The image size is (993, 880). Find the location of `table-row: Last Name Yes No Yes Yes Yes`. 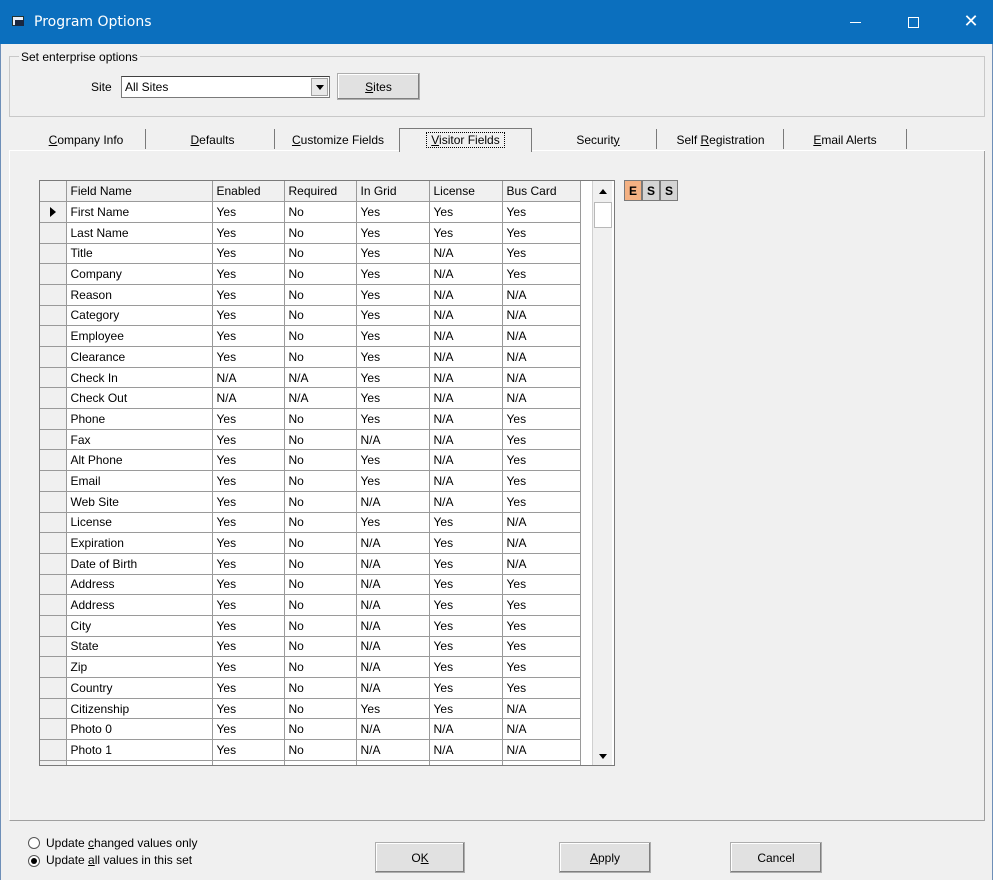

table-row: Last Name Yes No Yes Yes Yes is located at coordinates (310, 233).